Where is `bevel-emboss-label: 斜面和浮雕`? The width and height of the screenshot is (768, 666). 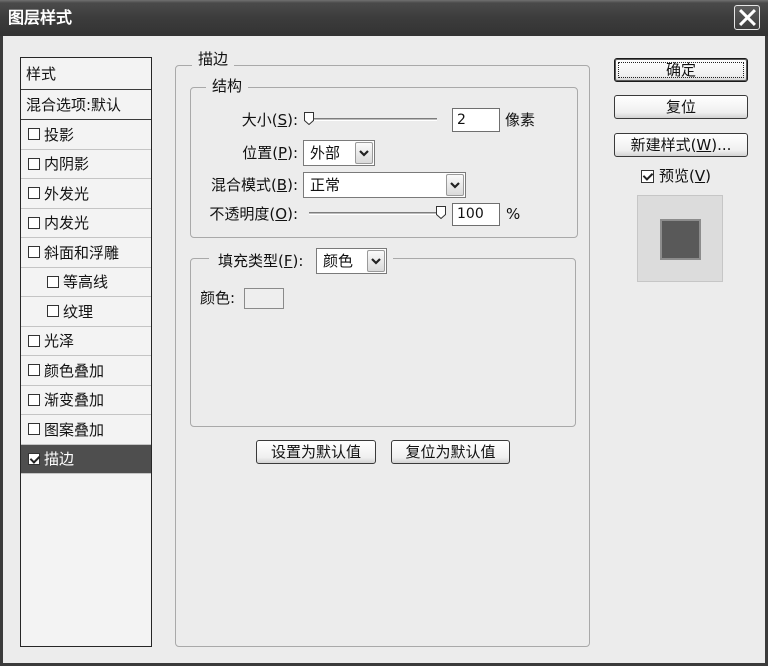 bevel-emboss-label: 斜面和浮雕 is located at coordinates (82, 252).